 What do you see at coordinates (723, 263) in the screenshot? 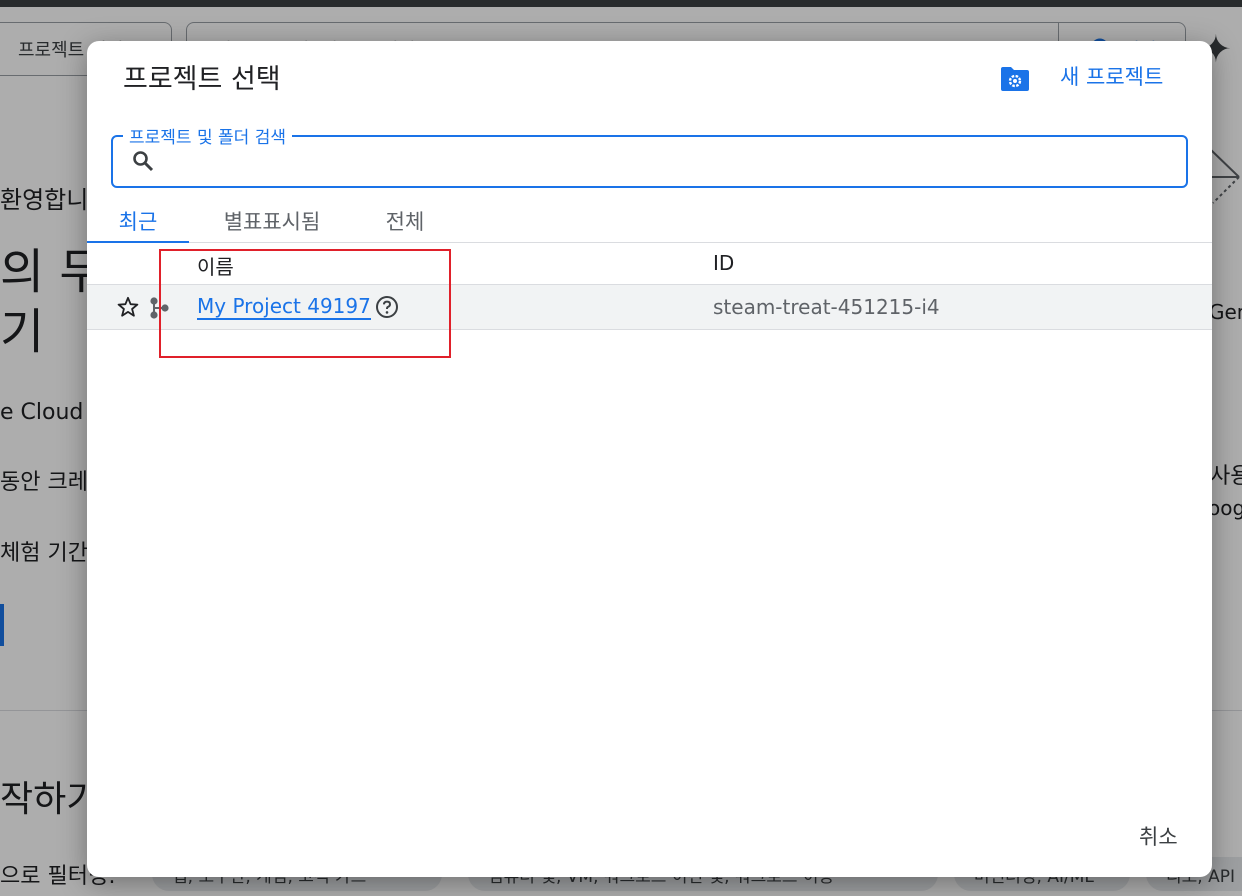
I see `column-header-id: ID` at bounding box center [723, 263].